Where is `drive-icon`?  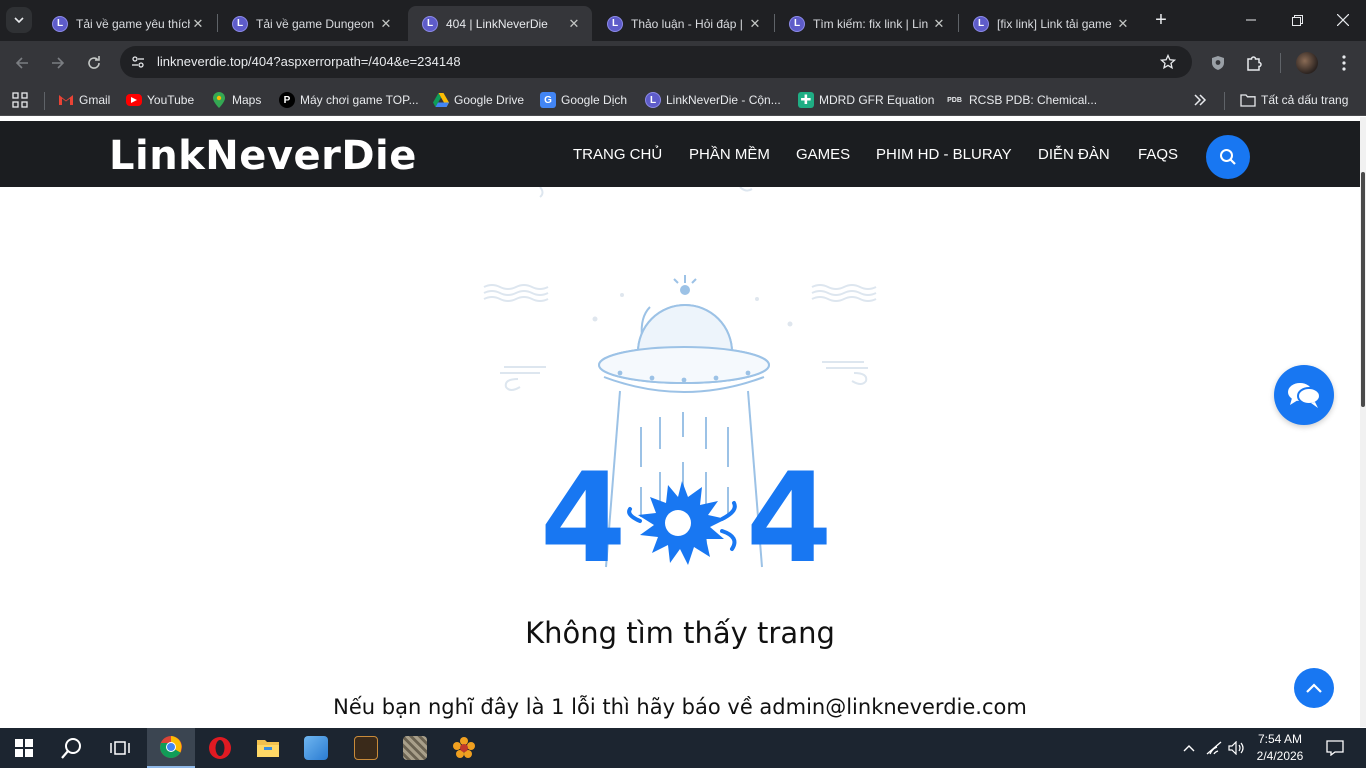
drive-icon is located at coordinates (441, 100).